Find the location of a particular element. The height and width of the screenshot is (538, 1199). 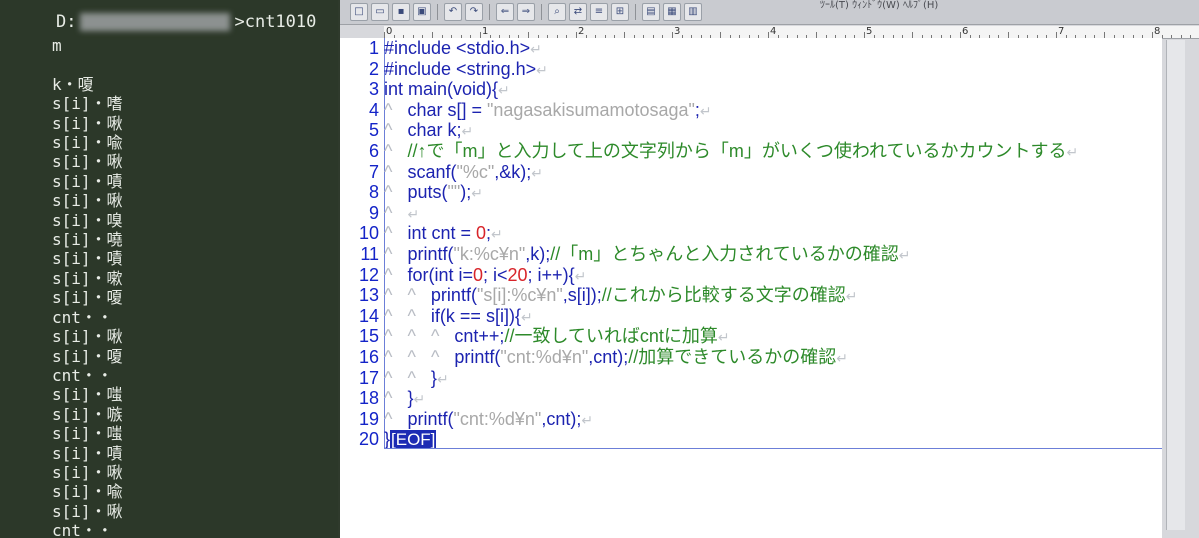

open-icon: ▭ is located at coordinates (380, 12).